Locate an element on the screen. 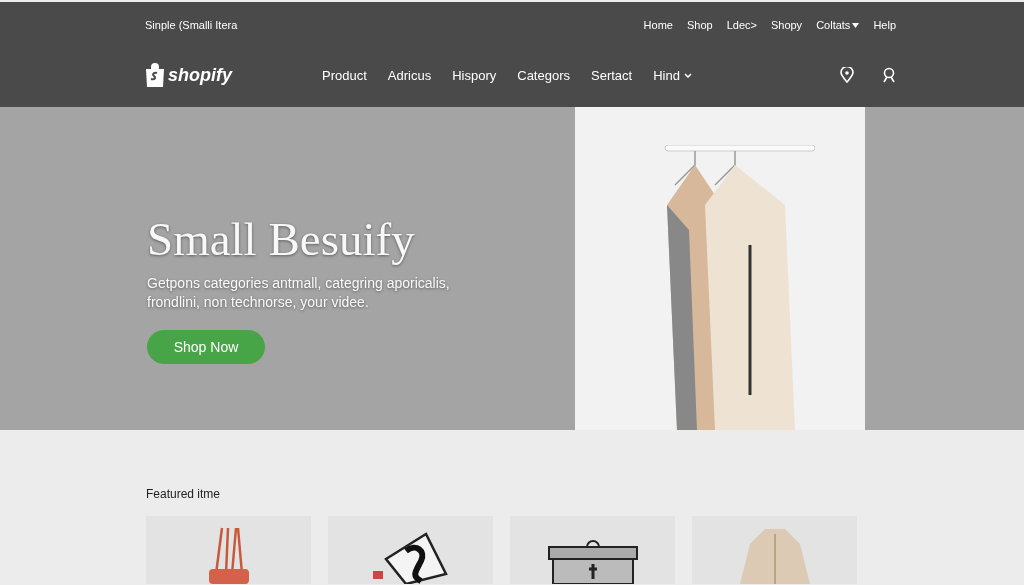 This screenshot has width=1024, height=585. top-link: Help is located at coordinates (884, 25).